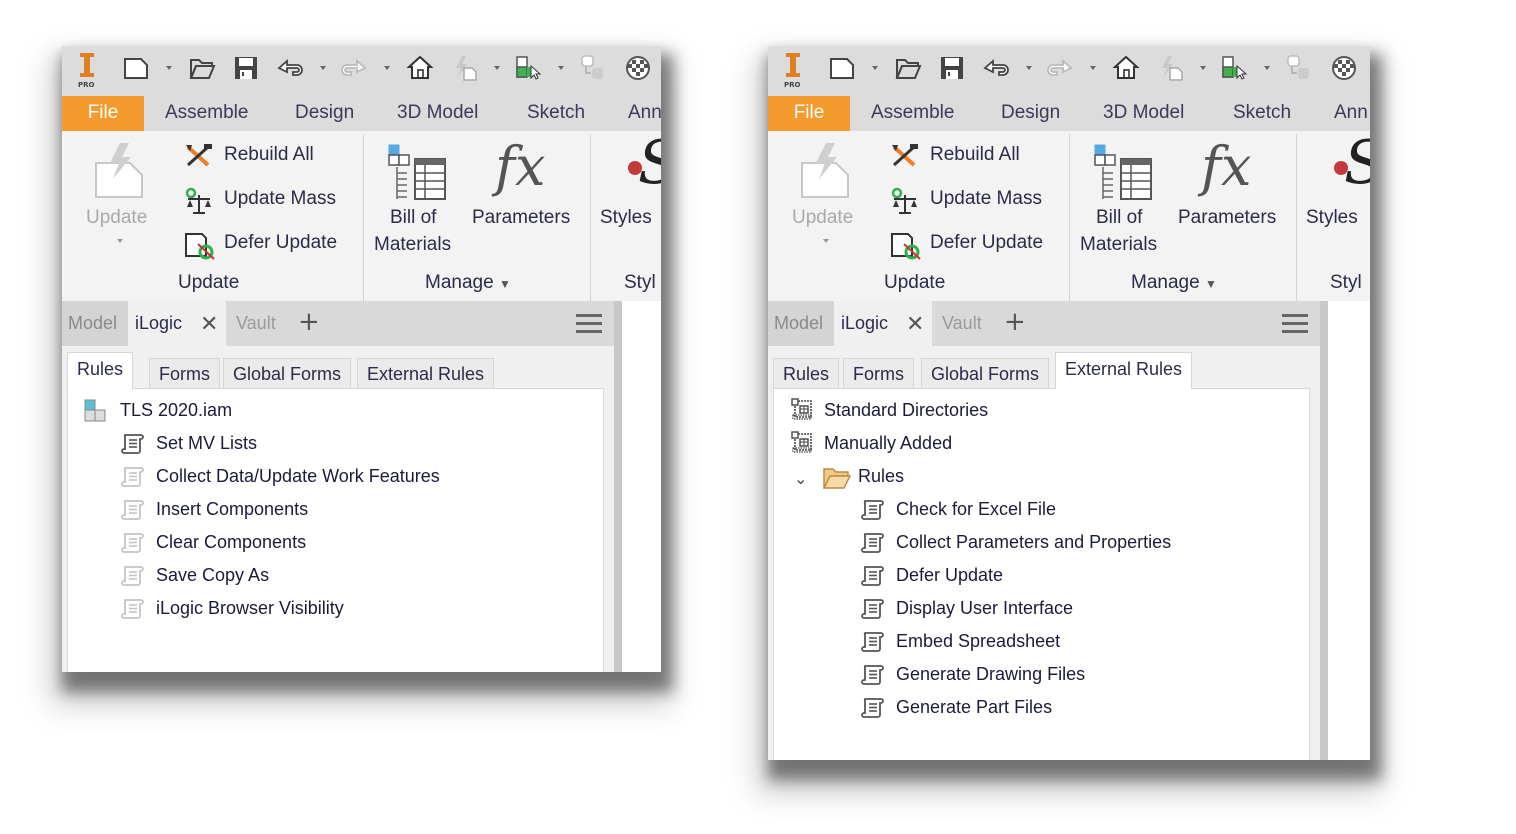 The height and width of the screenshot is (834, 1516). What do you see at coordinates (837, 478) in the screenshot?
I see `folder-open-icon` at bounding box center [837, 478].